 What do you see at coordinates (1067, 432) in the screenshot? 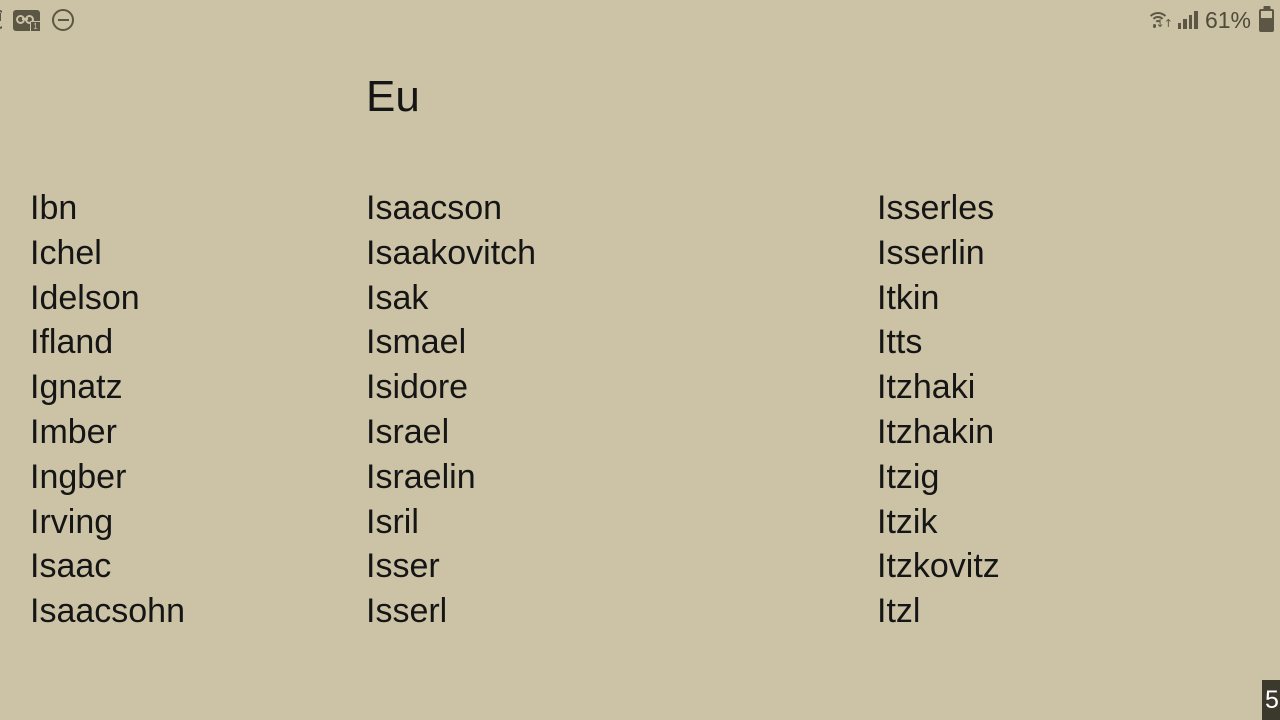
I see `list-item: Itzhakin` at bounding box center [1067, 432].